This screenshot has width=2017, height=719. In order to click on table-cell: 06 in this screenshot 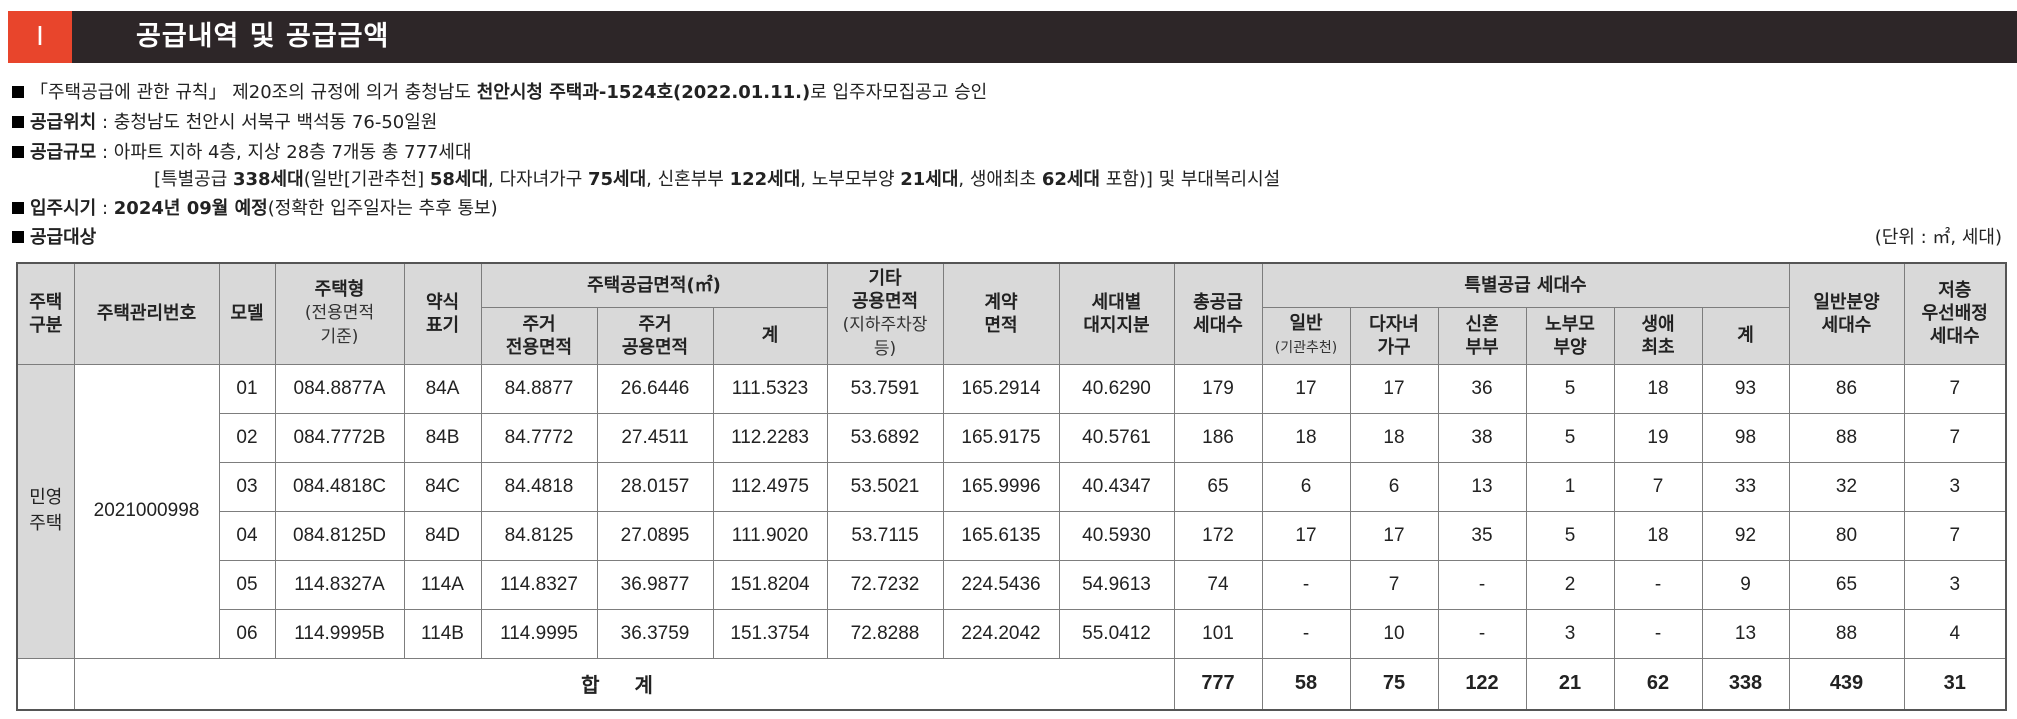, I will do `click(247, 633)`.